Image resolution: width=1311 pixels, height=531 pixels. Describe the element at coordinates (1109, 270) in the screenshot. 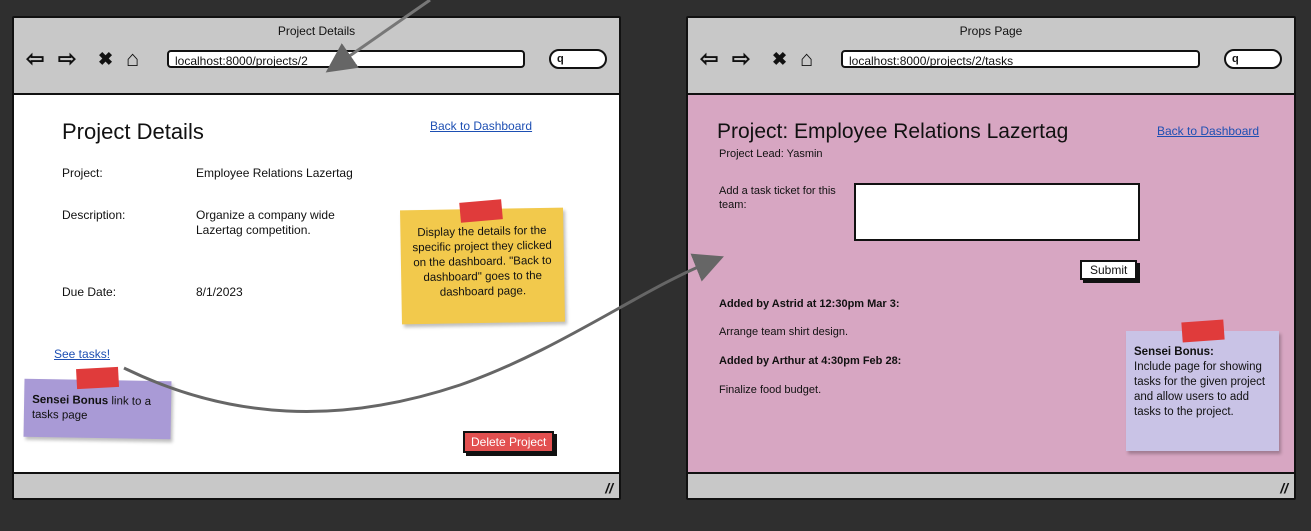

I see `submit-button: Submit` at that location.